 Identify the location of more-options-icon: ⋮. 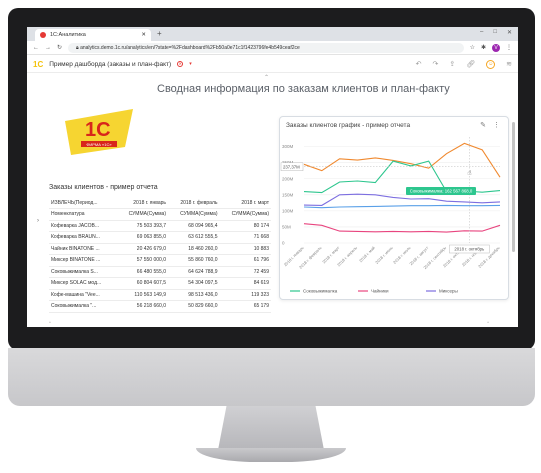
(496, 125).